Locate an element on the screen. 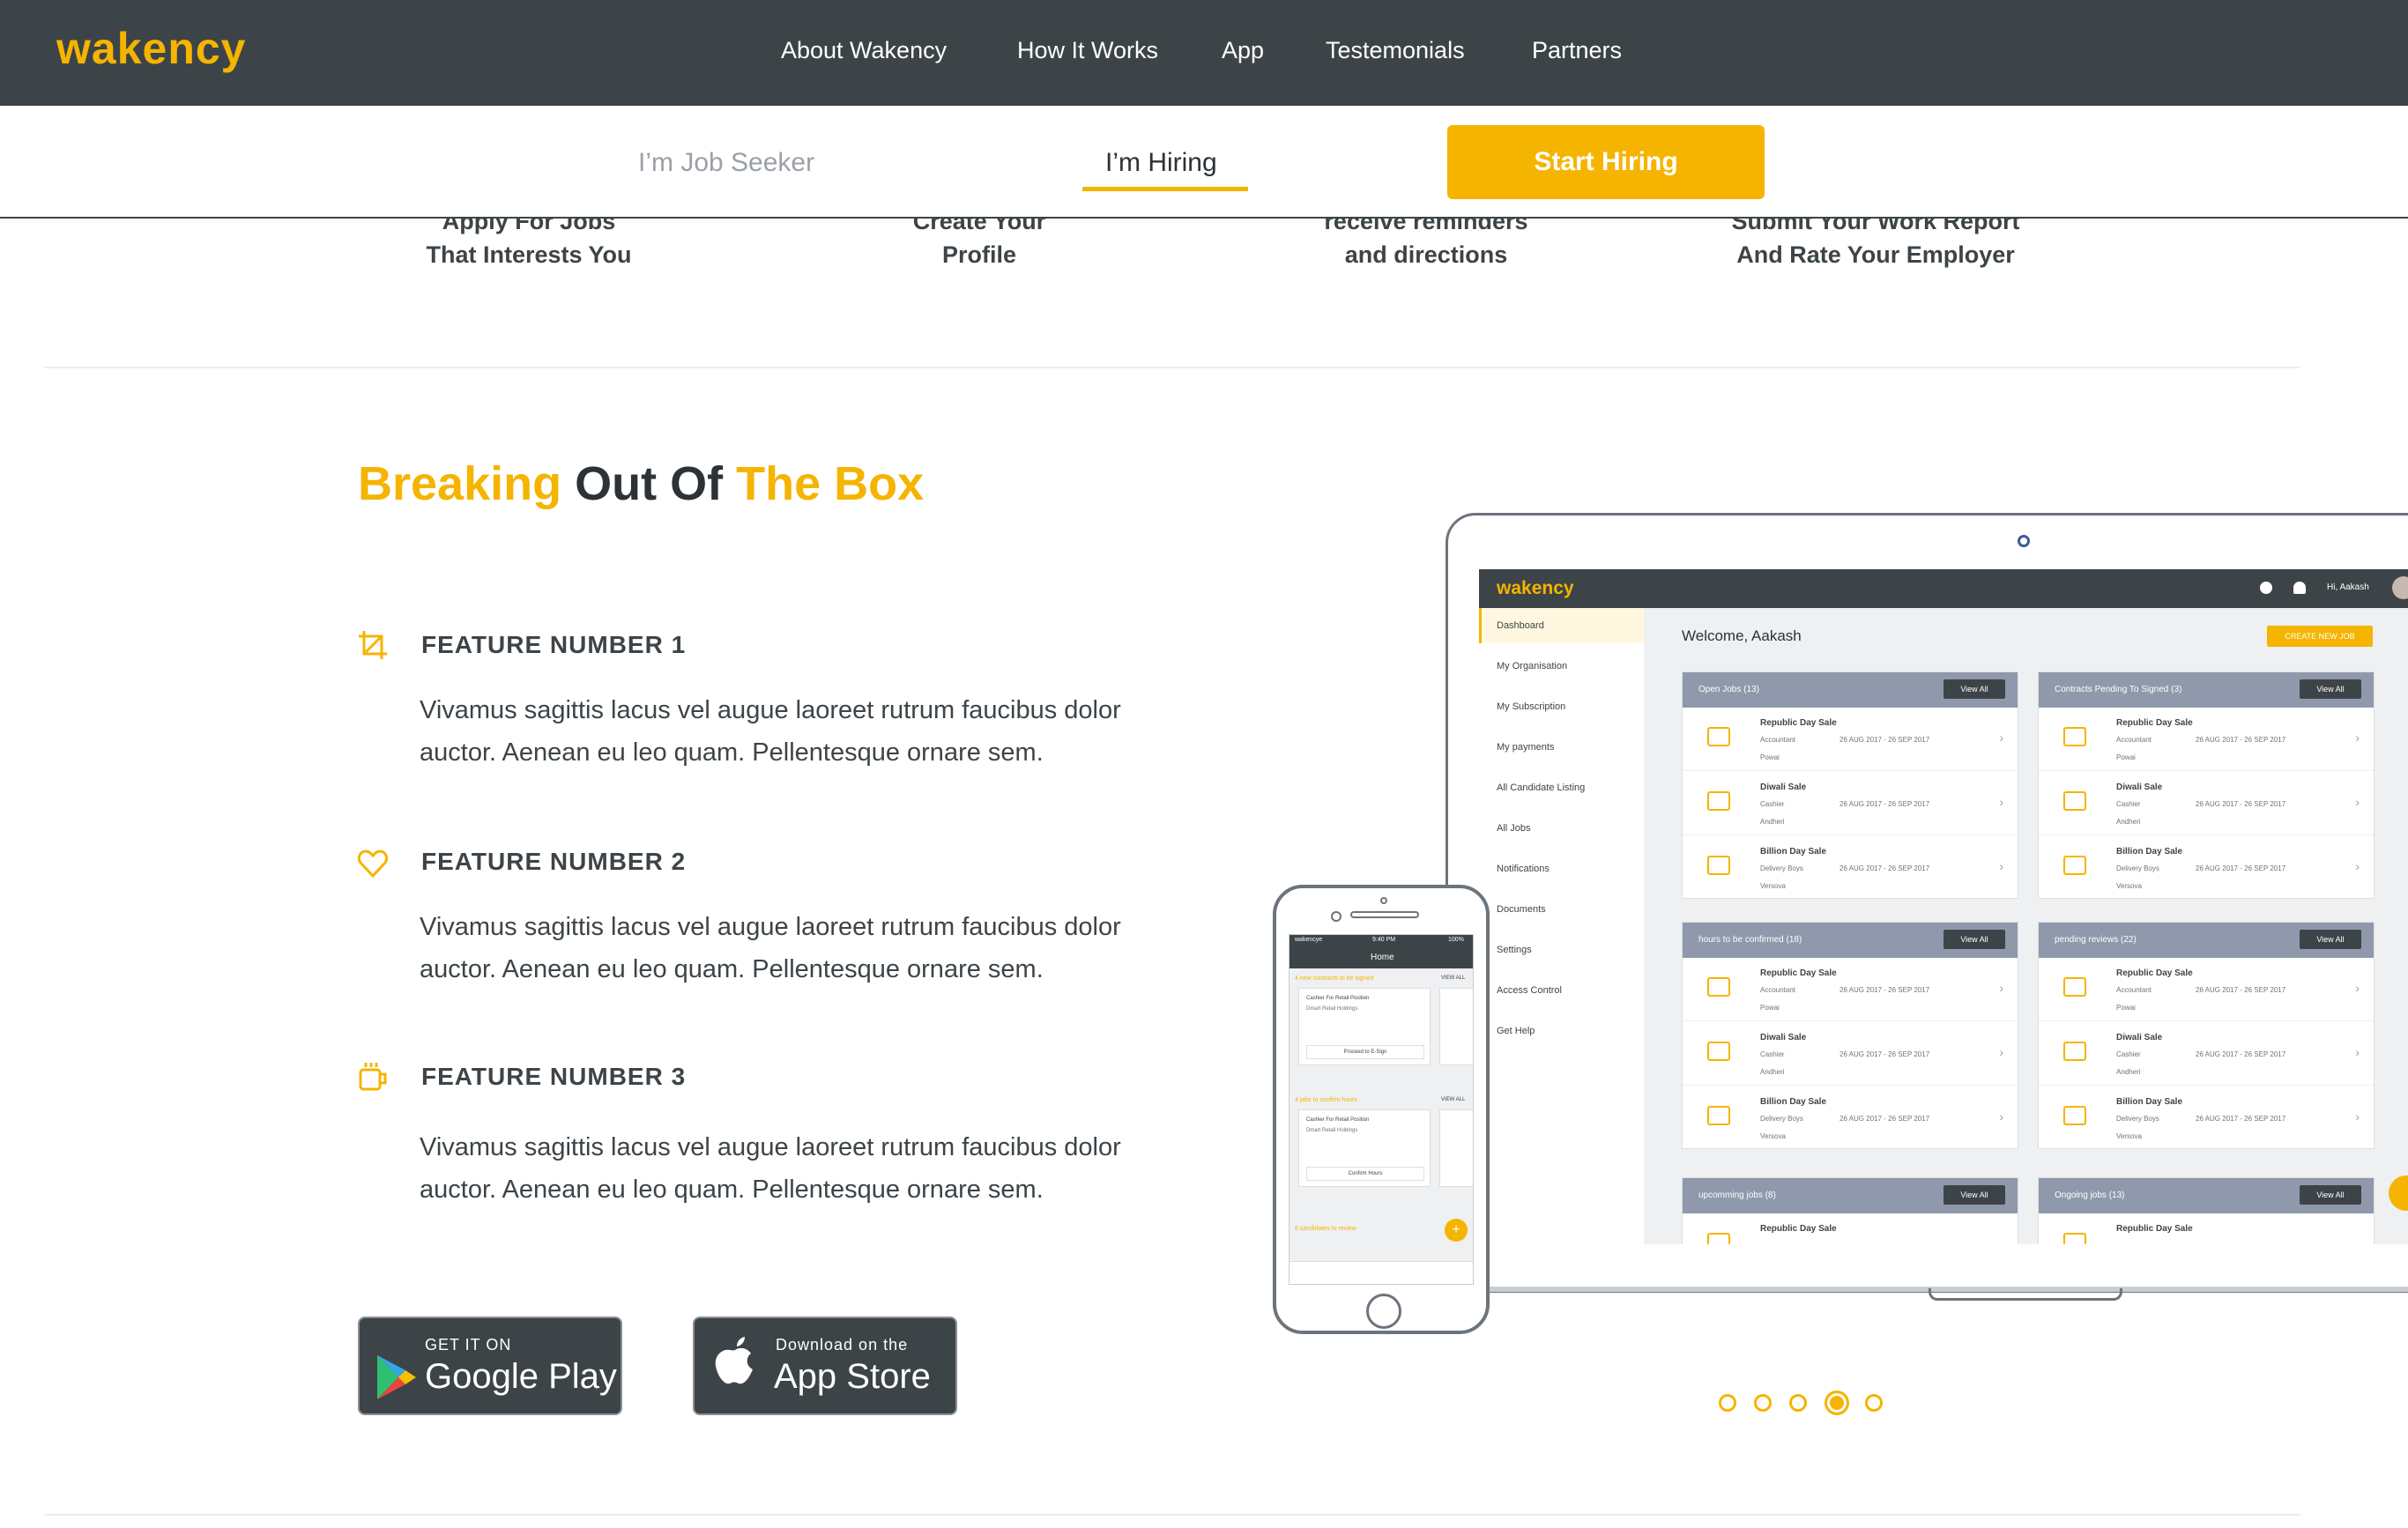 This screenshot has width=2408, height=1528. welcome-text: Welcome, Aakash is located at coordinates (1742, 635).